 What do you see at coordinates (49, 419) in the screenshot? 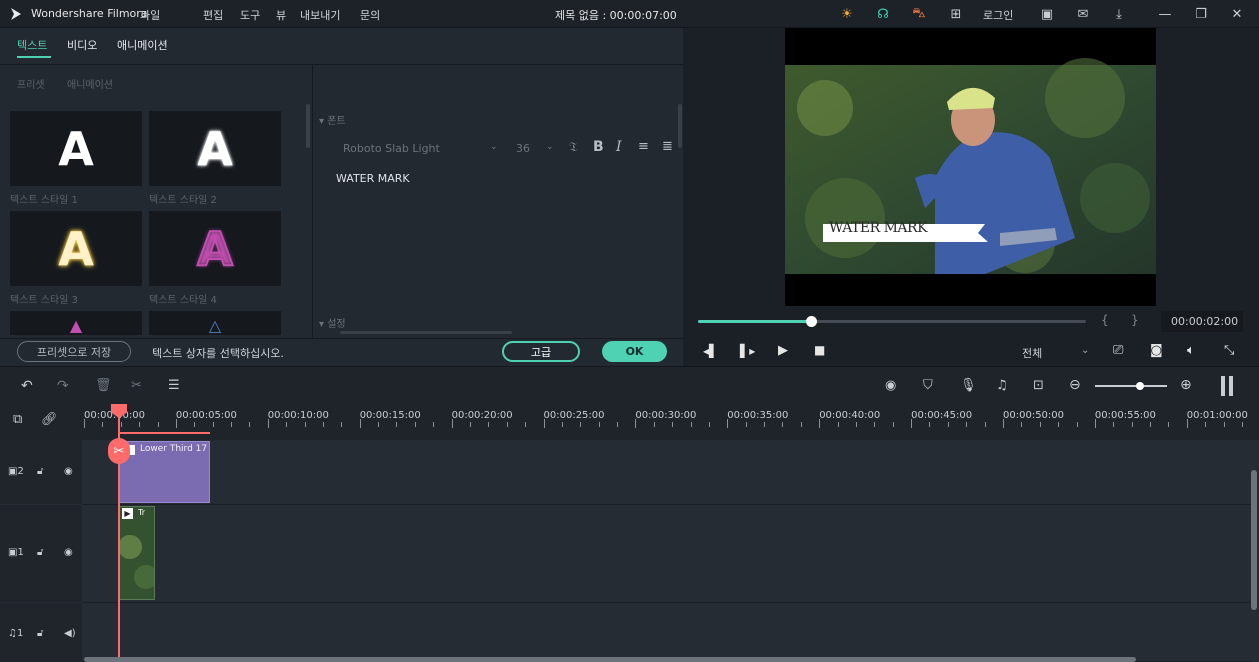
I see `link-icon: 🔗︎` at bounding box center [49, 419].